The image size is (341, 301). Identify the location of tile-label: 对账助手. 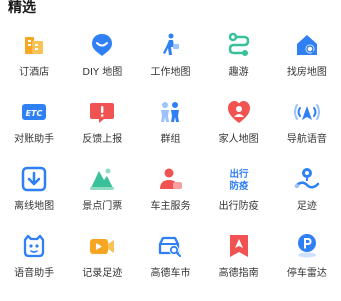
(34, 139).